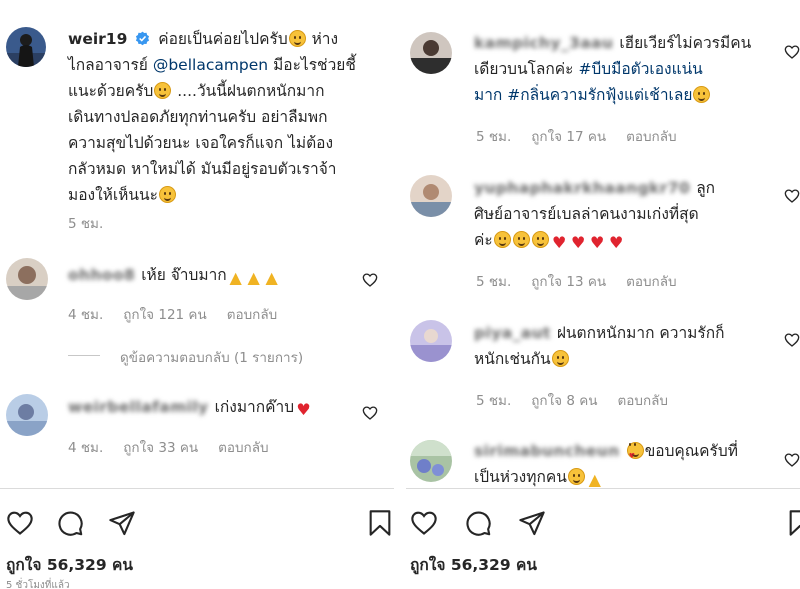 The width and height of the screenshot is (800, 589). Describe the element at coordinates (211, 357) in the screenshot. I see `view-replies-button: ดูข้อความตอบกลับ (1 รายการ)` at that location.